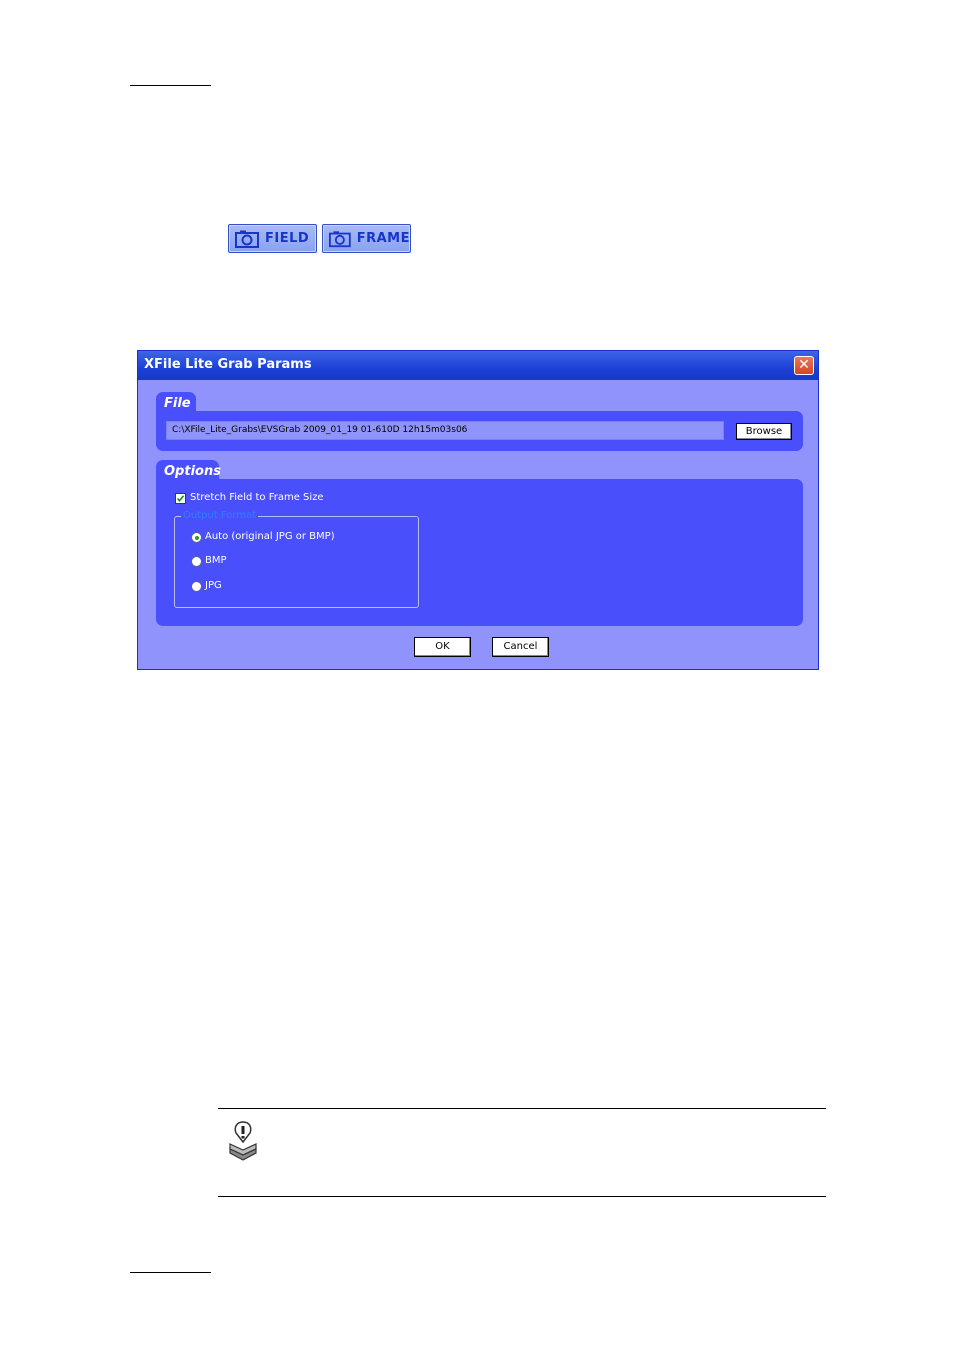 This screenshot has width=954, height=1350. I want to click on grab-frame-button: FRAME, so click(366, 238).